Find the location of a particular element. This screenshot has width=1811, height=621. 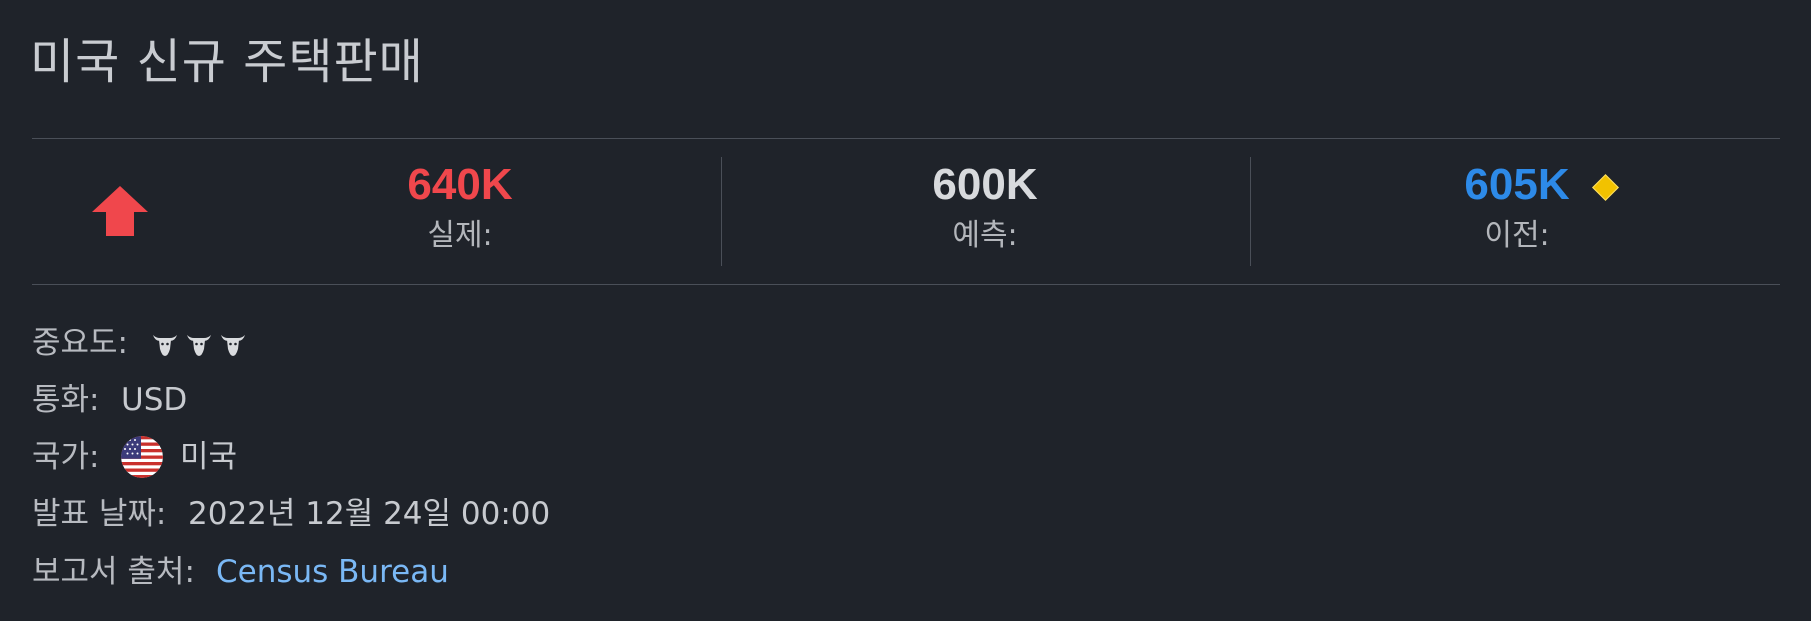

country-label: 국가: is located at coordinates (66, 457).